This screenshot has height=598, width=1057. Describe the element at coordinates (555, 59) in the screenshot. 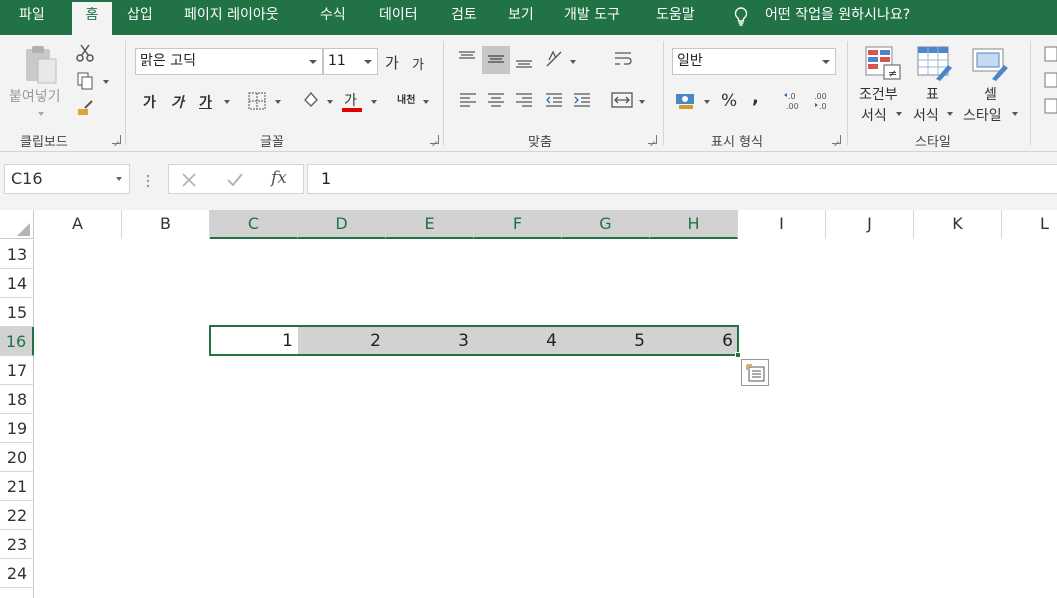

I see `orientation-icon` at that location.